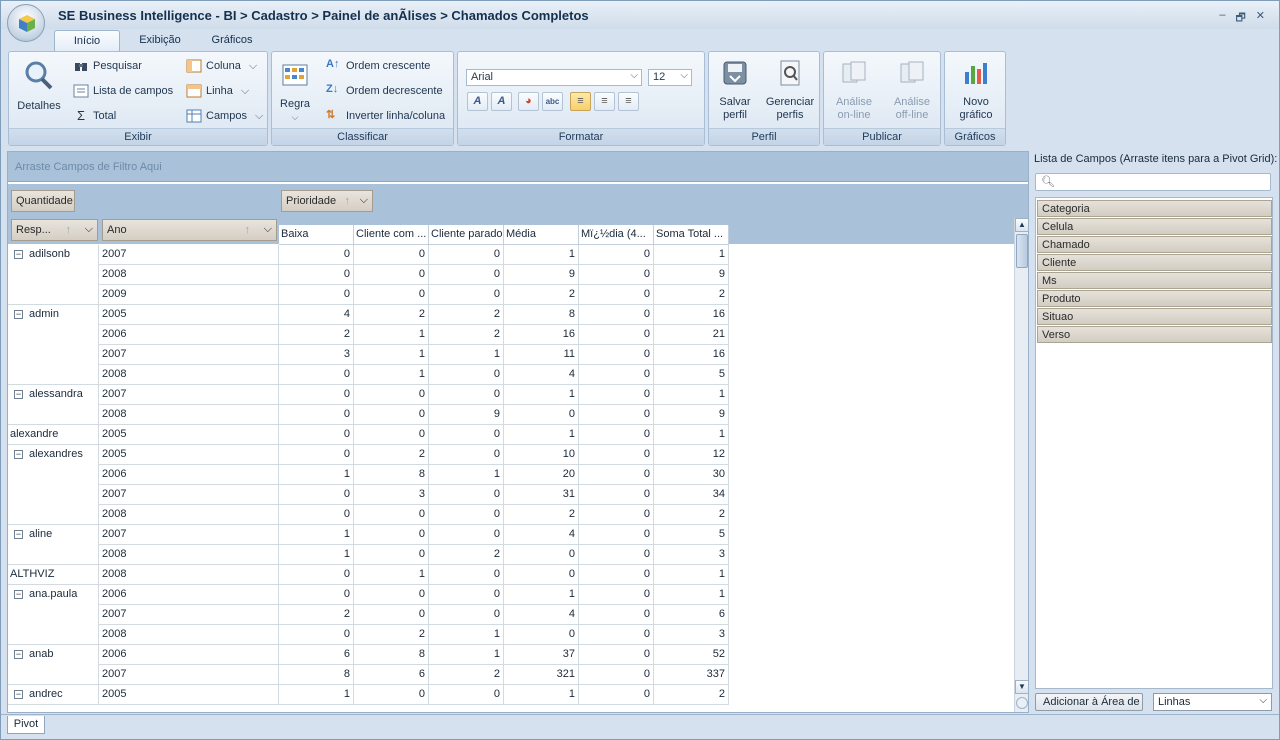 This screenshot has width=1280, height=740. Describe the element at coordinates (1212, 702) in the screenshot. I see `area-select: Linhas ⌵` at that location.